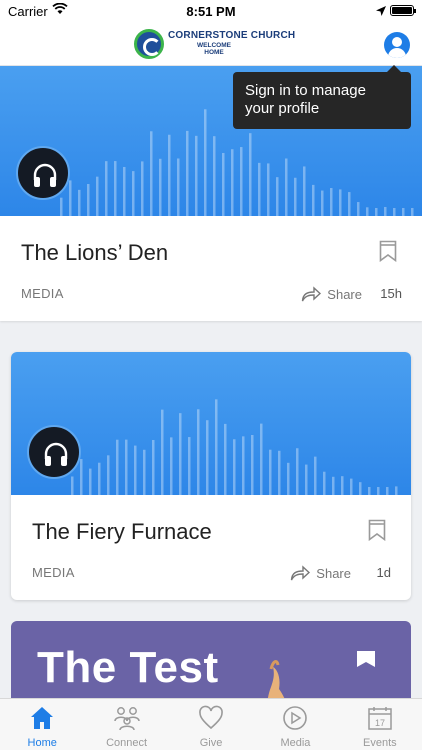 The image size is (422, 750). I want to click on user-icon, so click(397, 42).